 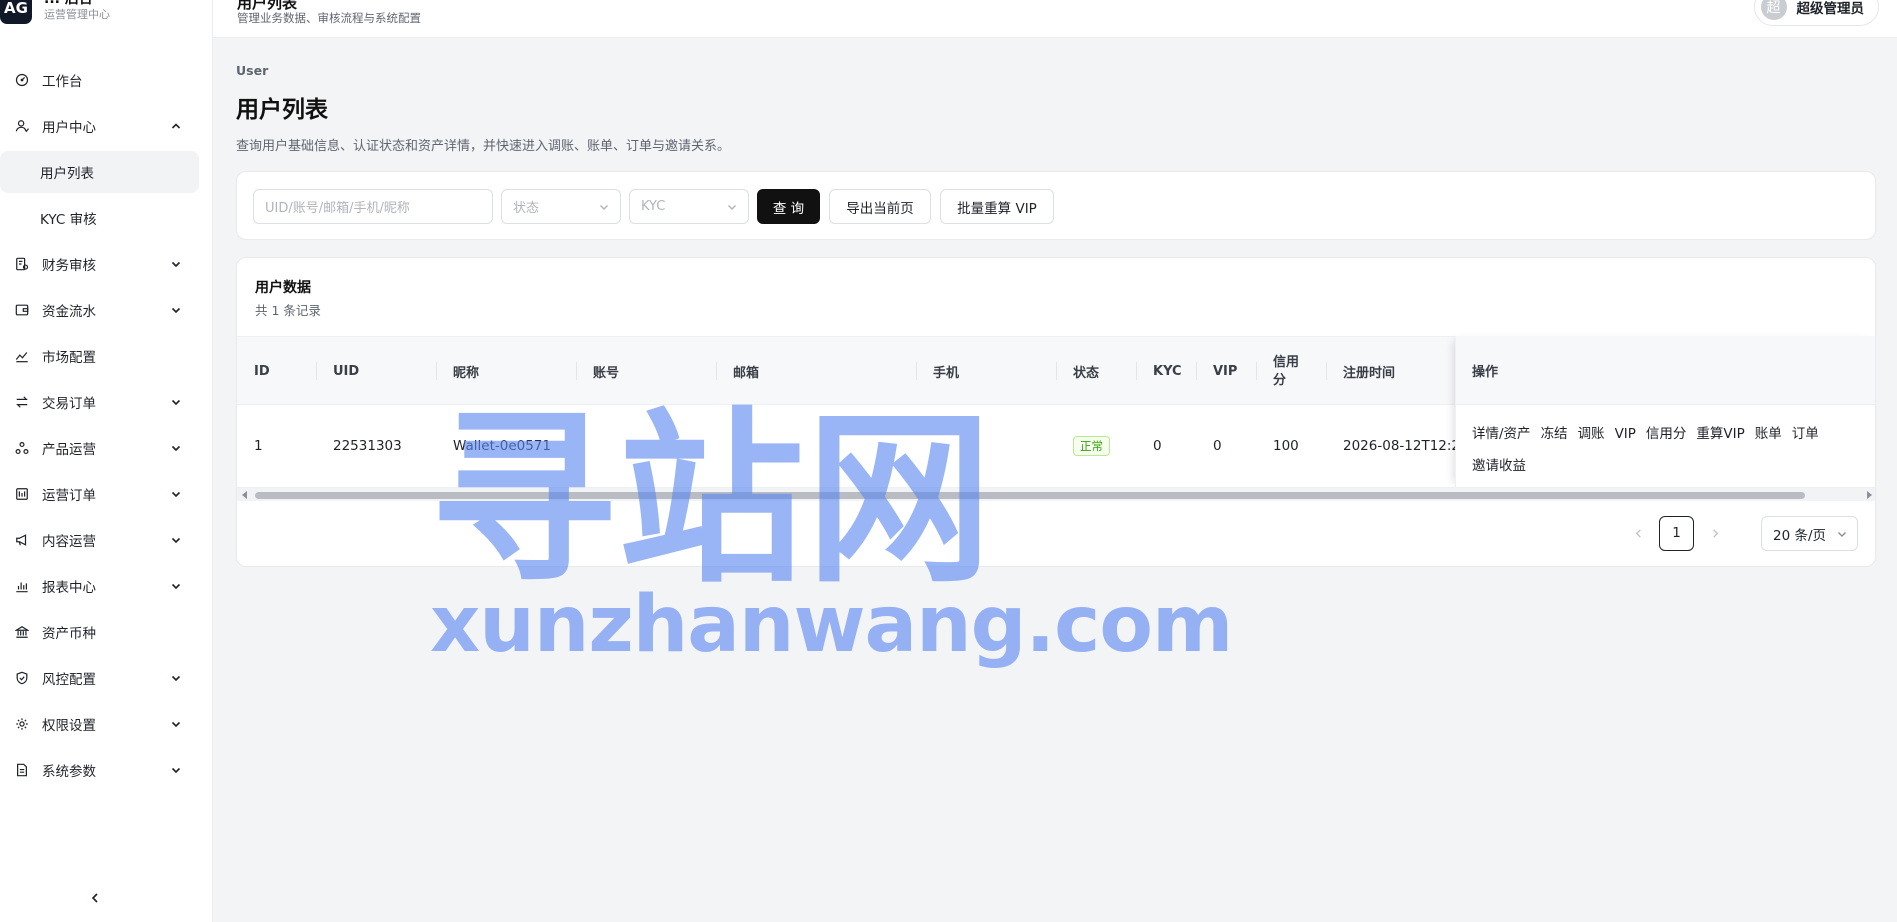 What do you see at coordinates (22, 448) in the screenshot?
I see `cluster-icon` at bounding box center [22, 448].